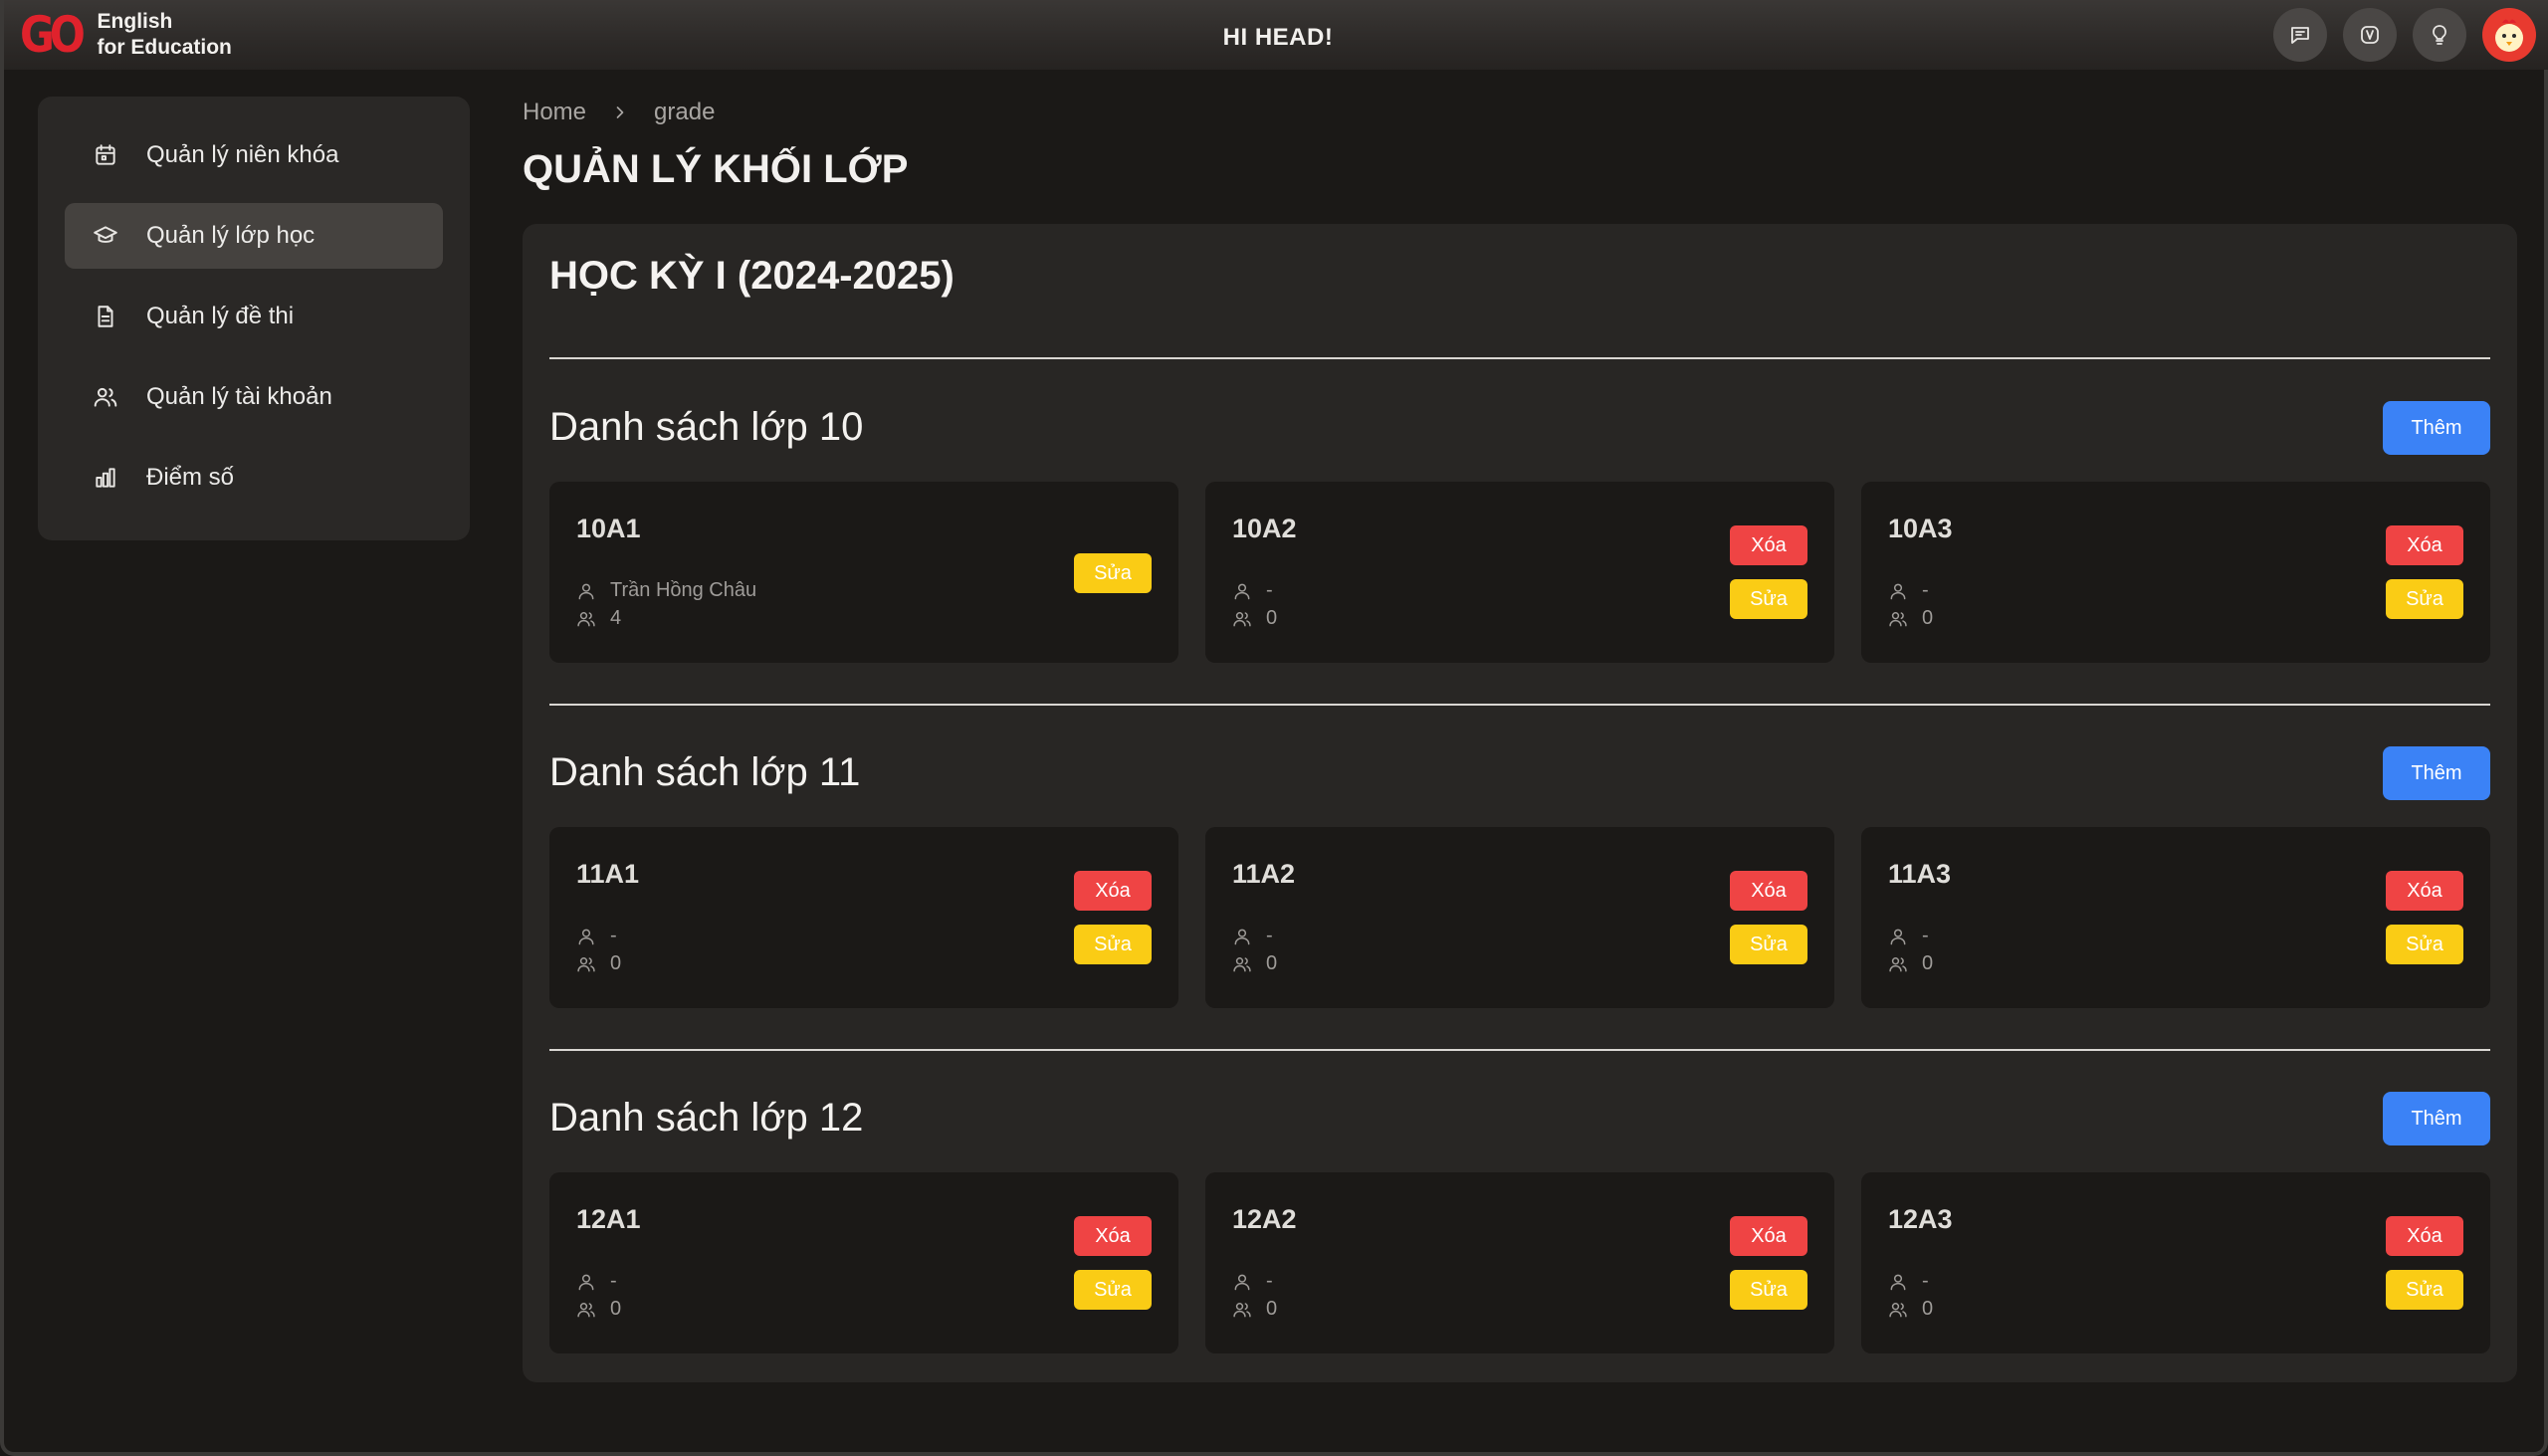 The height and width of the screenshot is (1456, 2548). What do you see at coordinates (863, 917) in the screenshot?
I see `class-card: 11A1 - 0 Xóa Sửa` at bounding box center [863, 917].